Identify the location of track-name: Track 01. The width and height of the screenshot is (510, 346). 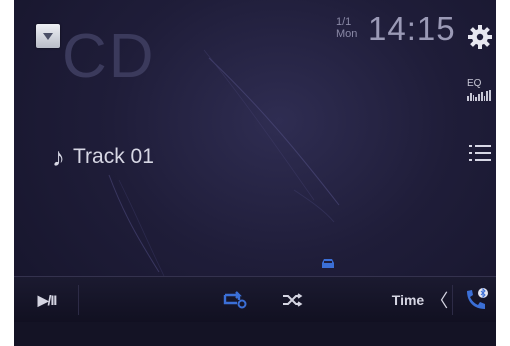
(113, 156).